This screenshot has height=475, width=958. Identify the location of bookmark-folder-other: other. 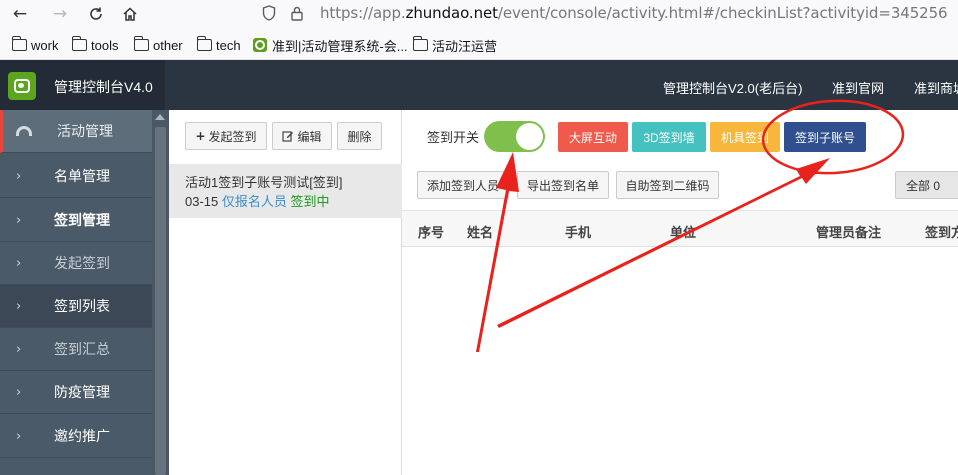
(158, 45).